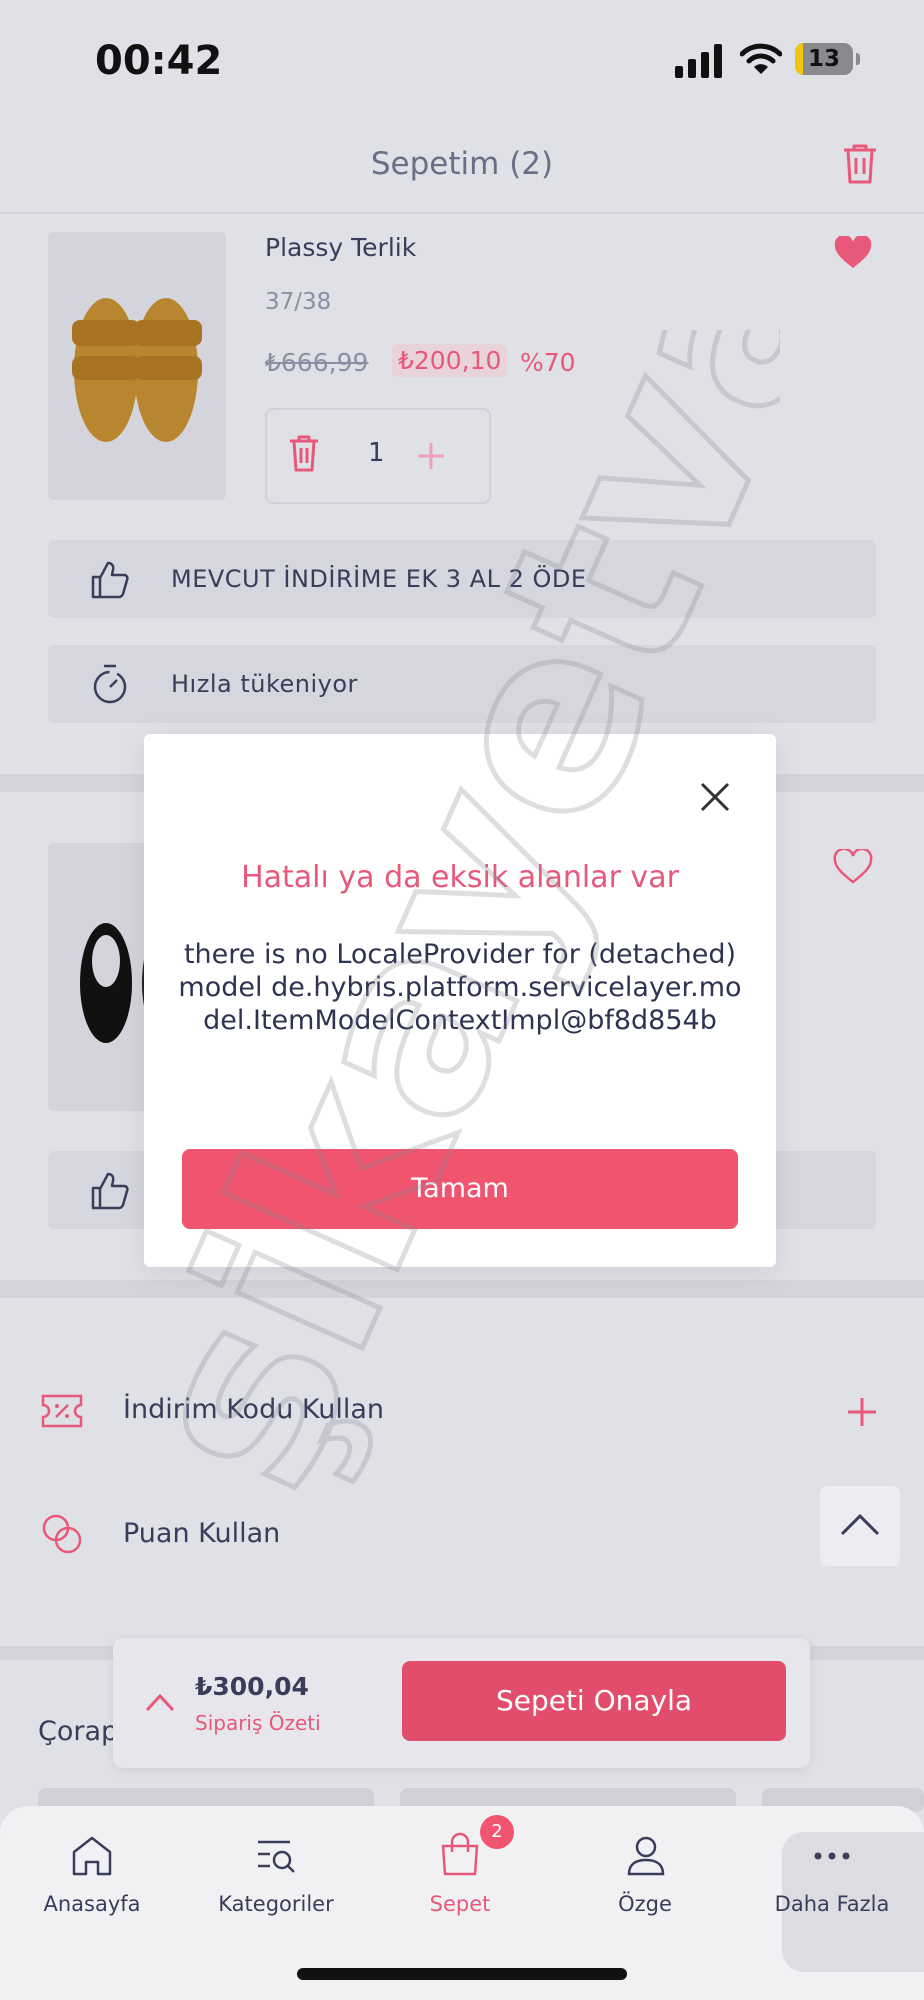 The image size is (924, 2000). I want to click on status-time: 00:42, so click(159, 61).